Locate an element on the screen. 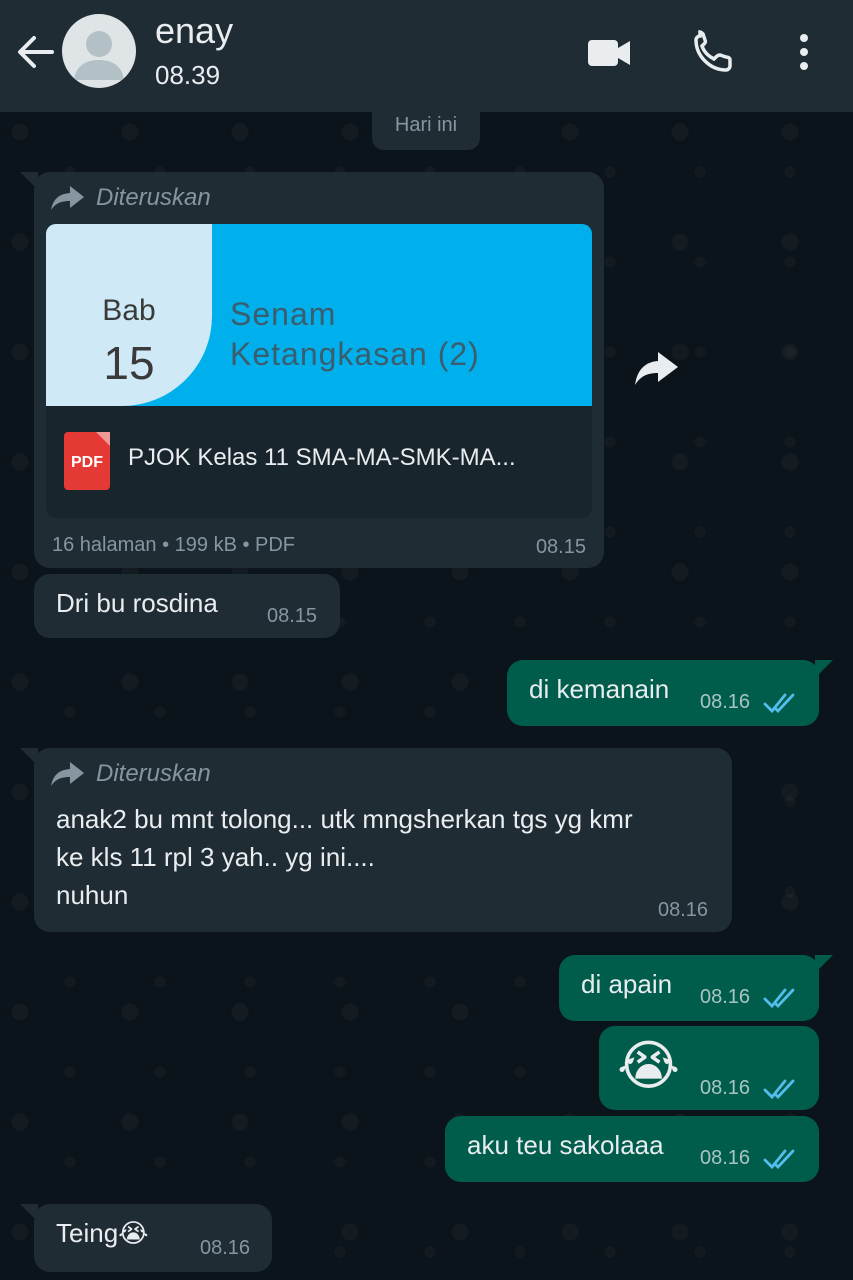 This screenshot has height=1280, width=853. pdf-file-icon: PDF is located at coordinates (87, 461).